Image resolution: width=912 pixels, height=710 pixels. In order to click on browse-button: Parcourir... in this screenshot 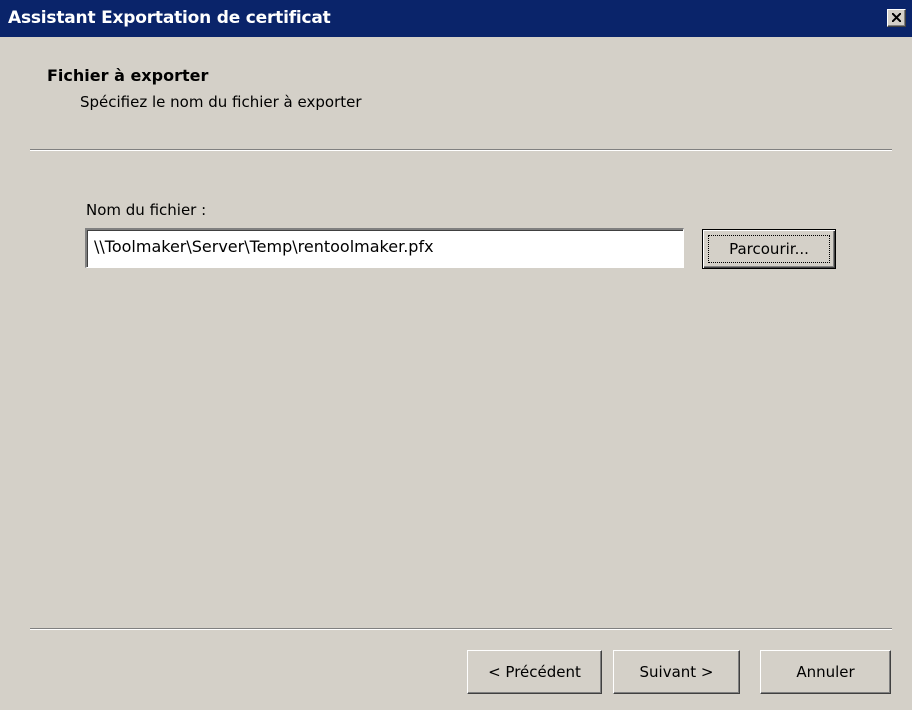, I will do `click(769, 249)`.